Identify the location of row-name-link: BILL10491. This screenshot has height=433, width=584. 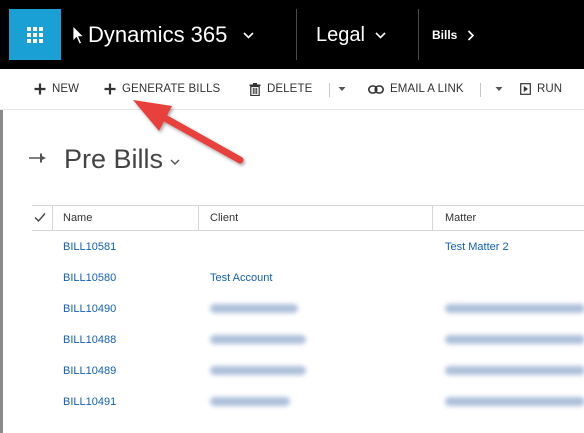
(89, 401).